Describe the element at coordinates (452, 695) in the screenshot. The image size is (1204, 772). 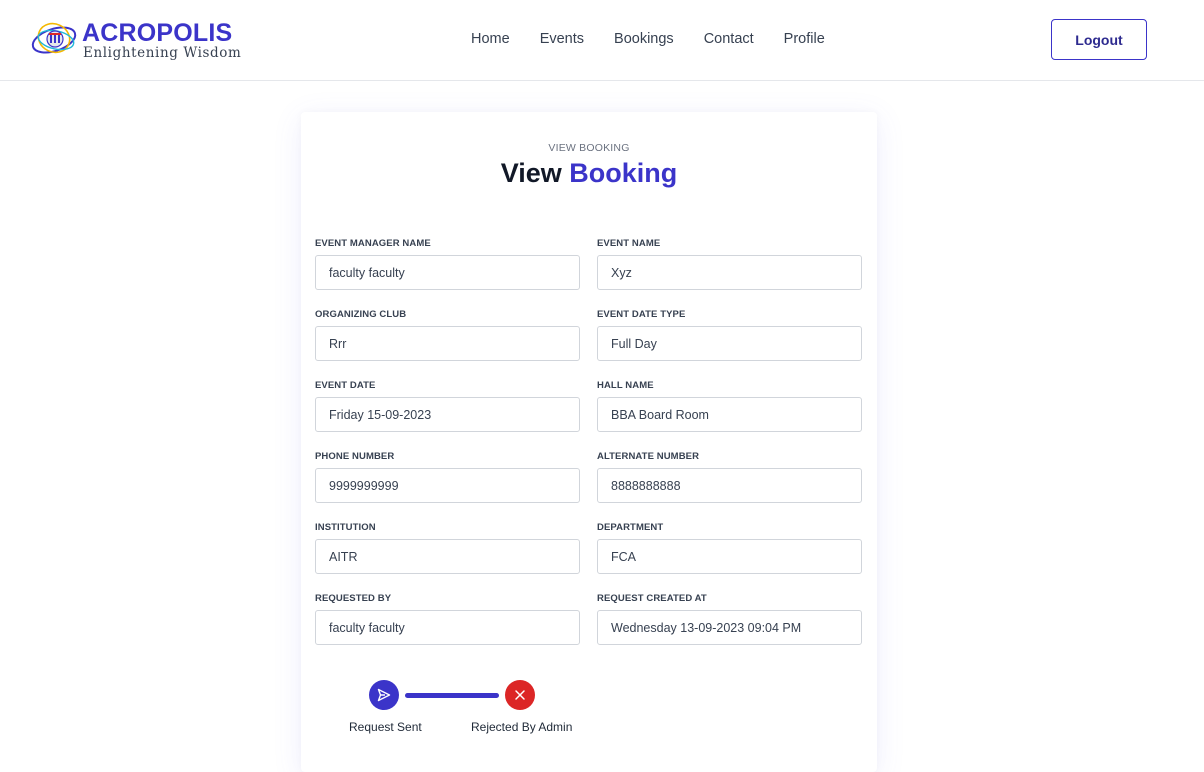
I see `status-connector` at that location.